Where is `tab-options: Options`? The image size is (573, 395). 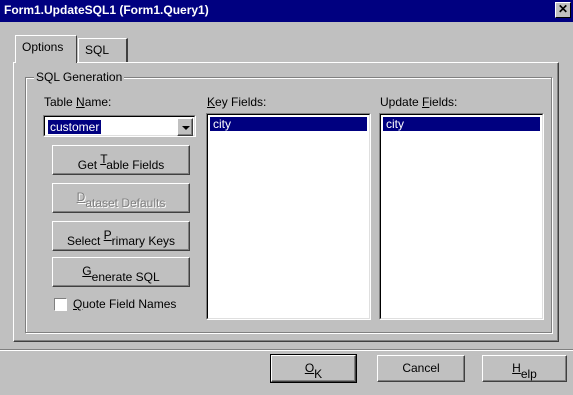 tab-options: Options is located at coordinates (46, 49).